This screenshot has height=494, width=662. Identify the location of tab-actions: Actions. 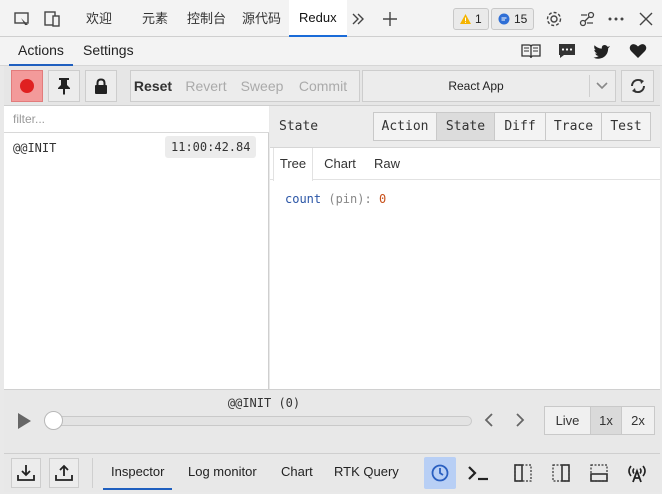
(41, 51).